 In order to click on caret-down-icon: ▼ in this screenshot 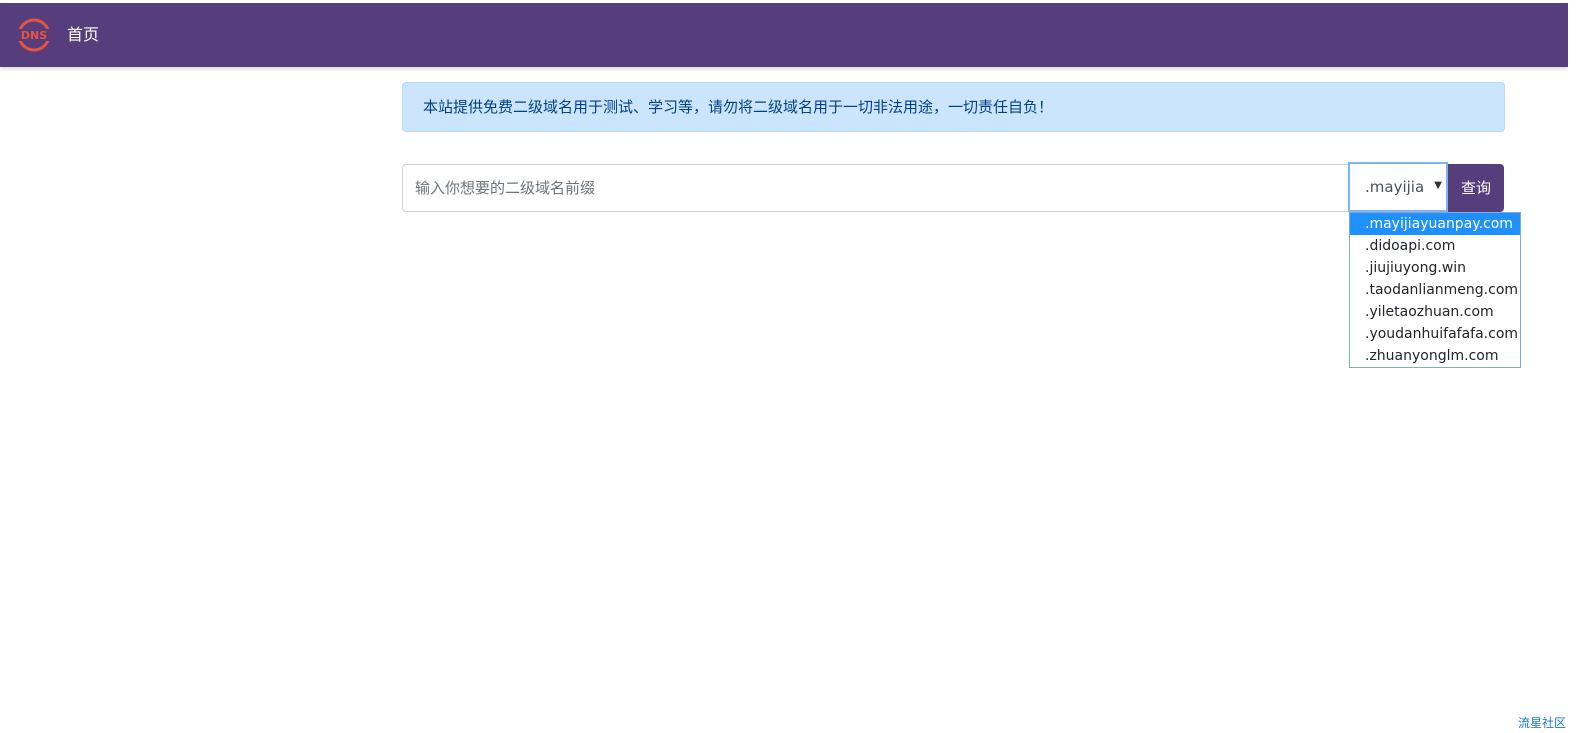, I will do `click(1438, 185)`.